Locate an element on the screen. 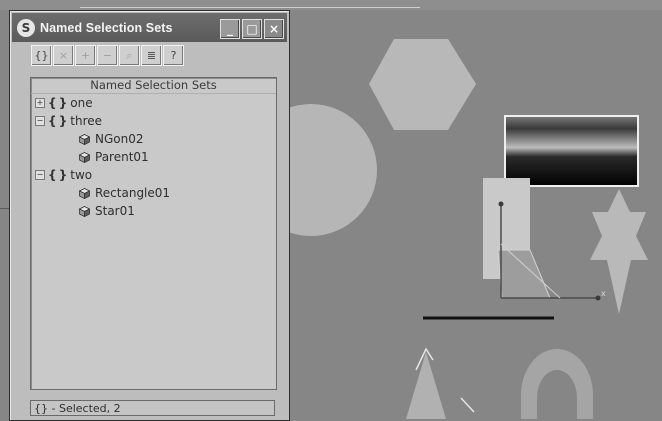 The image size is (662, 421). tree-item-label: Star01 is located at coordinates (115, 211).